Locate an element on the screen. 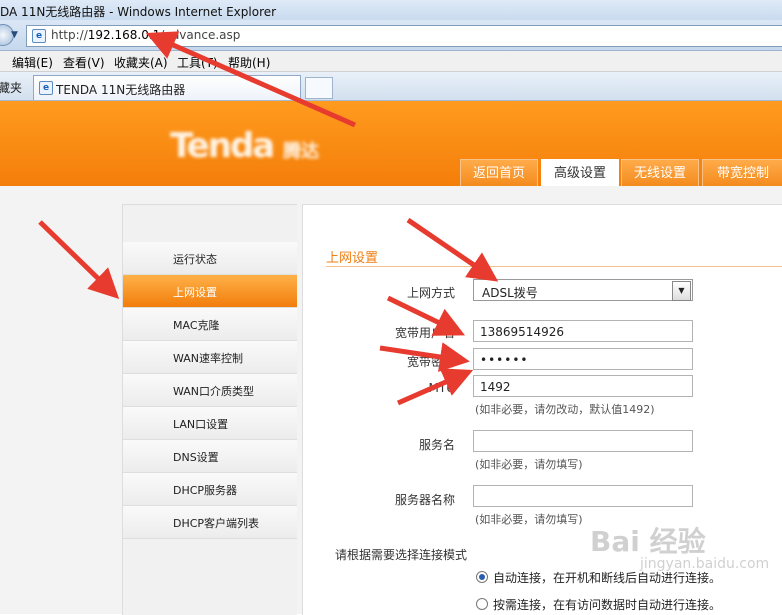 This screenshot has width=782, height=615. radio-auto-connect is located at coordinates (482, 577).